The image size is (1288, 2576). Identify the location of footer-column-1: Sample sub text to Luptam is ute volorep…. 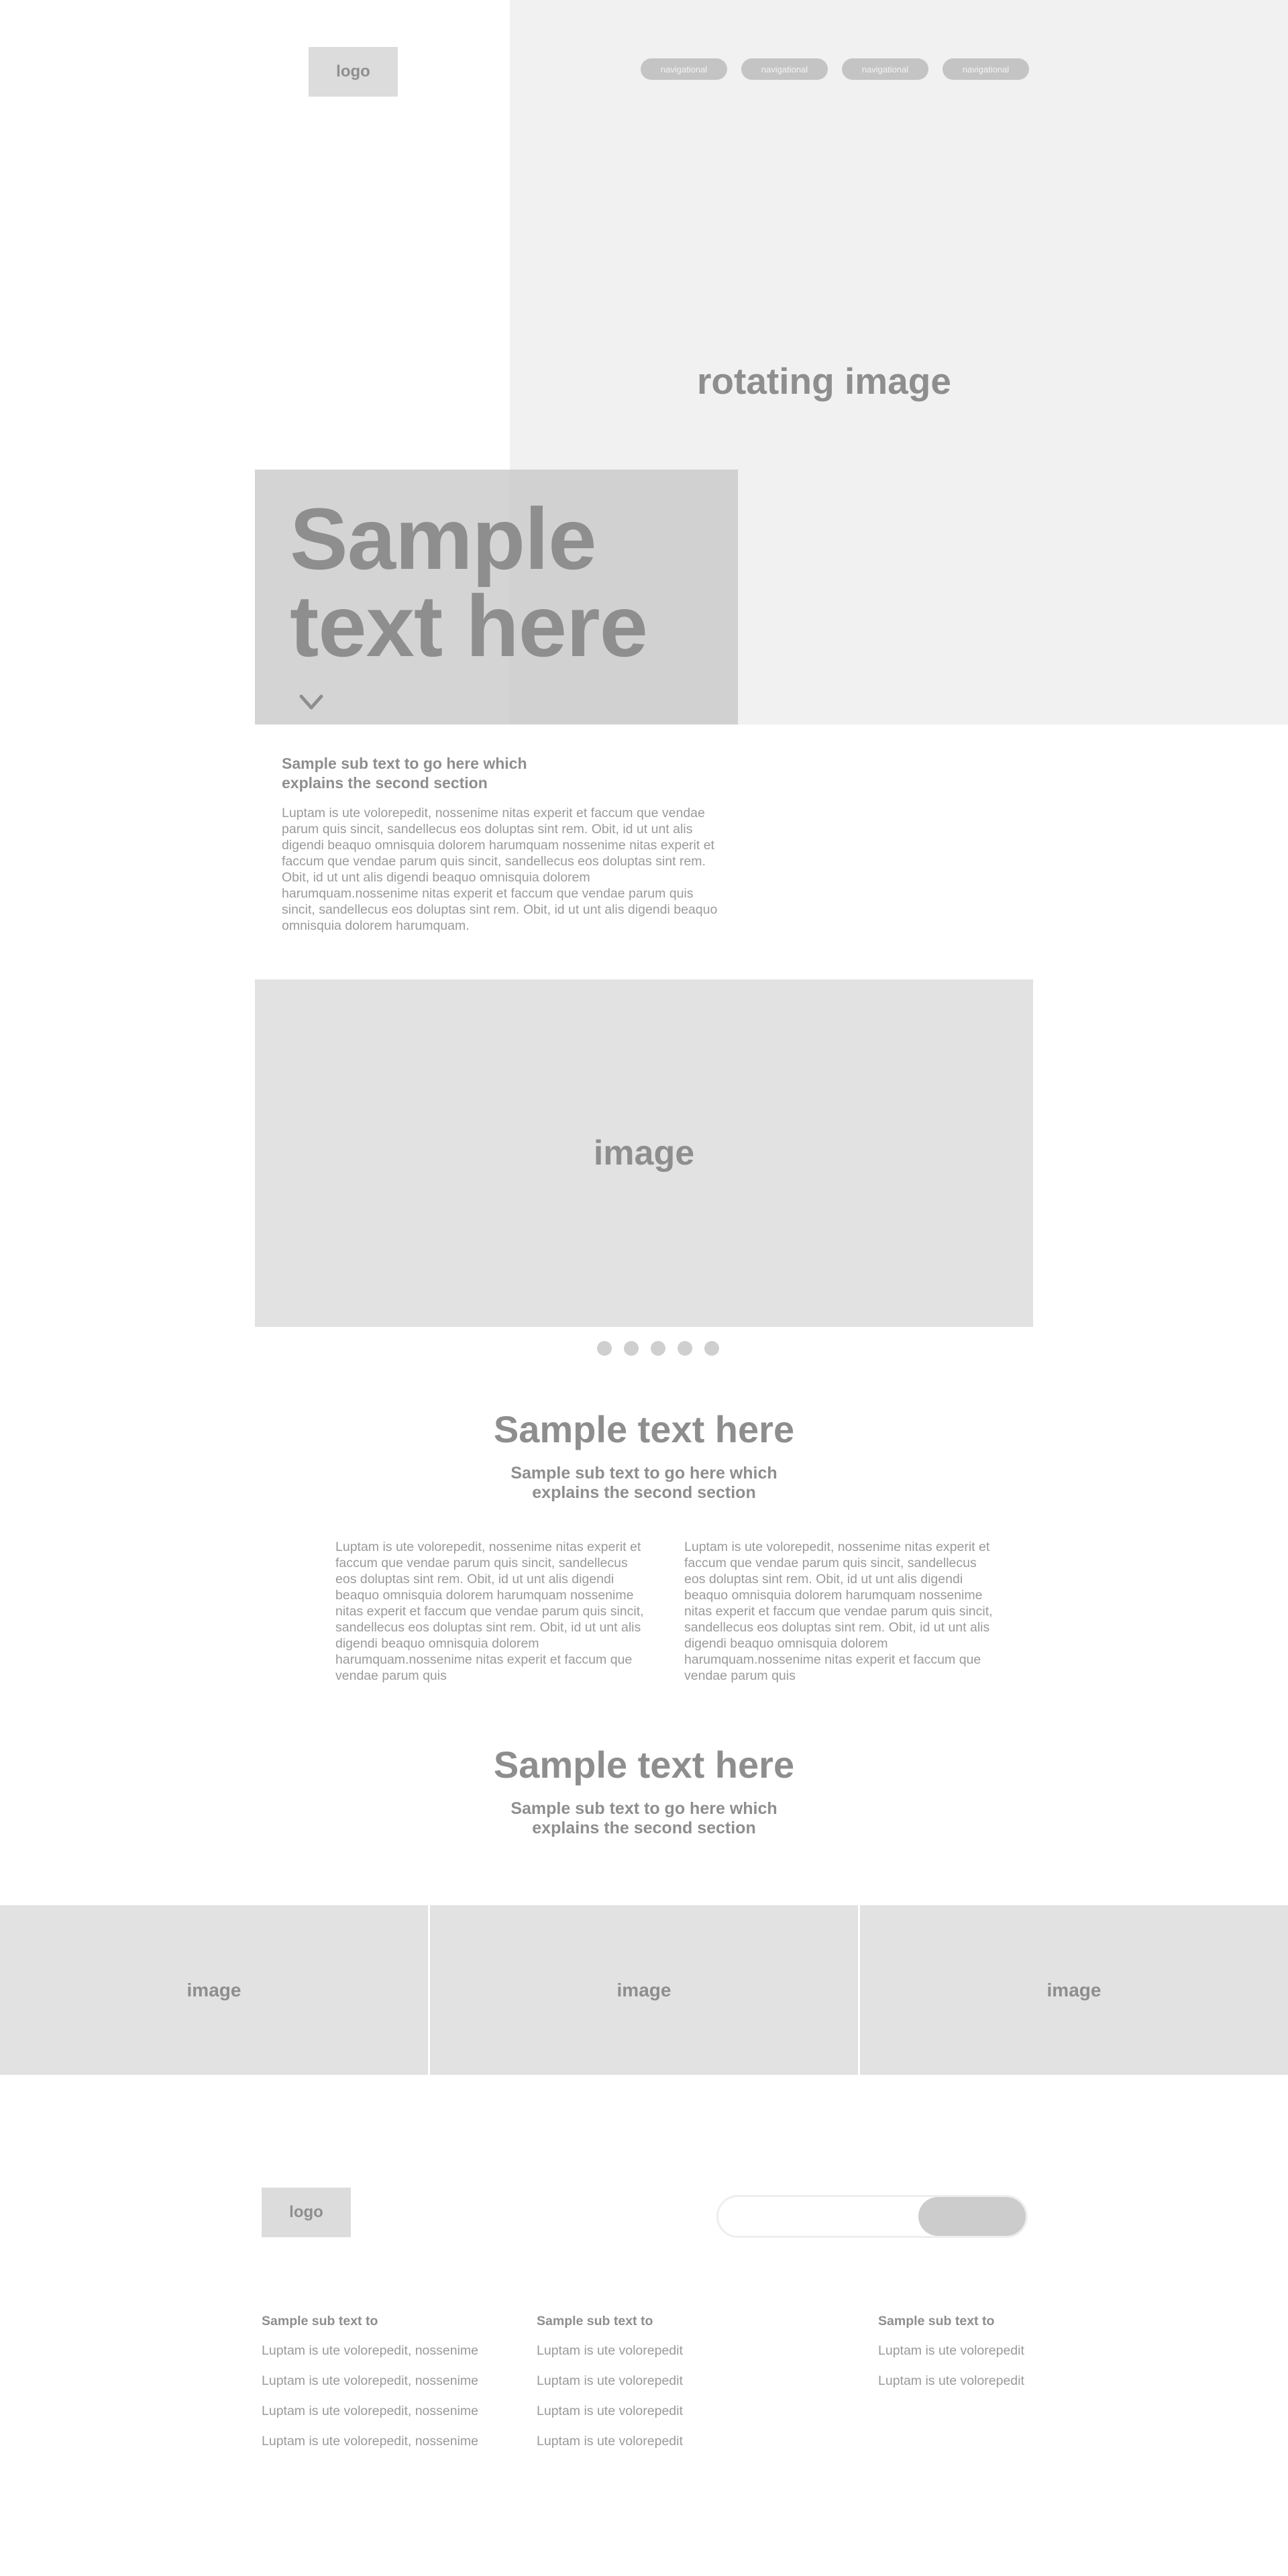
(370, 2388).